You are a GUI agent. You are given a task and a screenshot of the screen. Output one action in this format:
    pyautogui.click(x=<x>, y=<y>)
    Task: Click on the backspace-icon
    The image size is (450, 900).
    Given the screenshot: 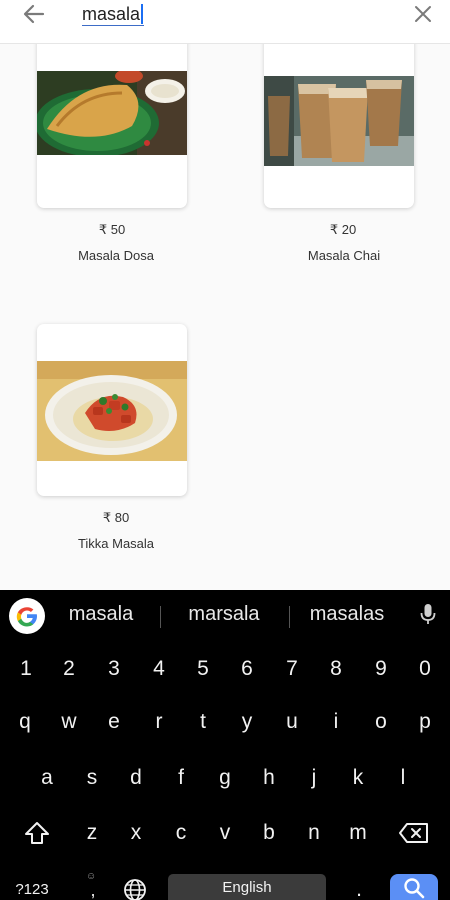 What is the action you would take?
    pyautogui.click(x=413, y=833)
    